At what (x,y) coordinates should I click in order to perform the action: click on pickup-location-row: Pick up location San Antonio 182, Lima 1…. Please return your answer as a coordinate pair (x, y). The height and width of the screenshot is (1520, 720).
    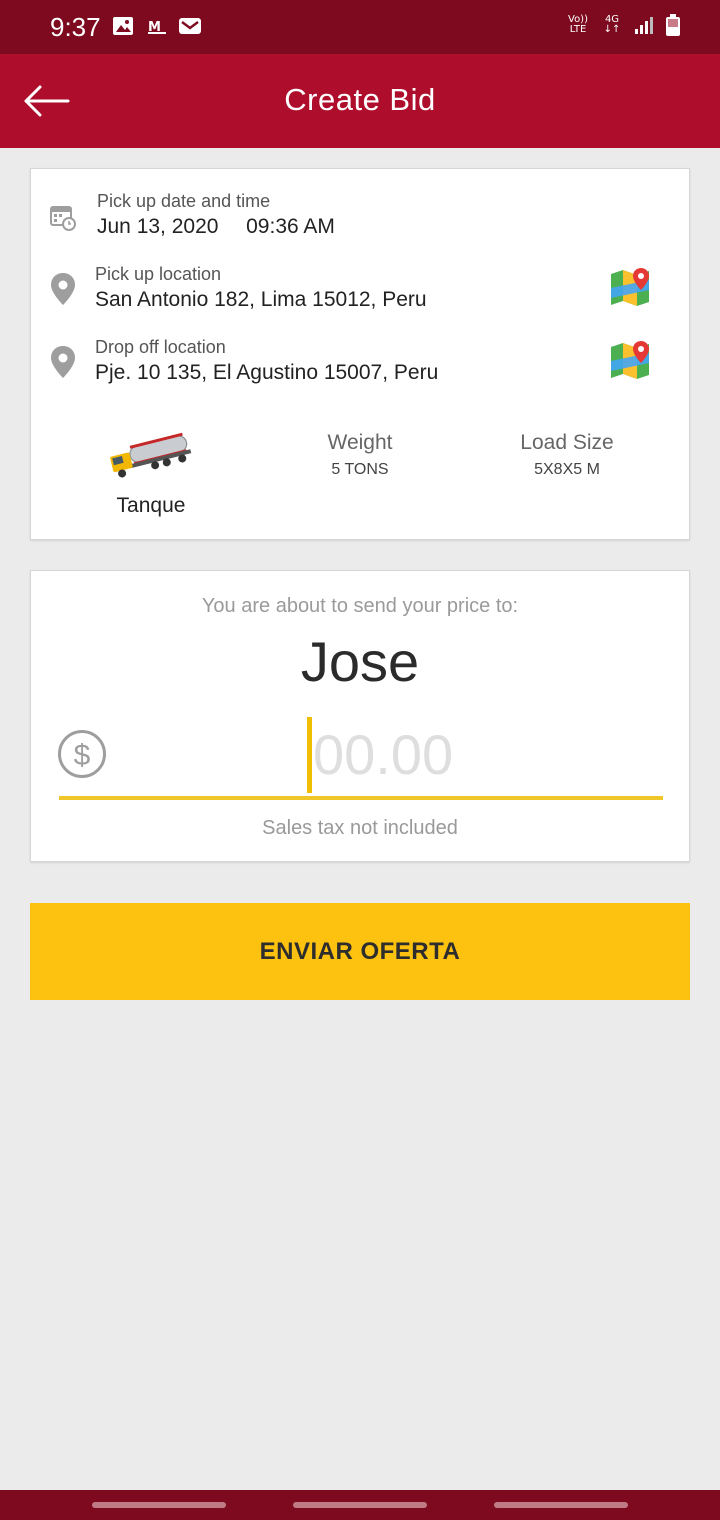
    Looking at the image, I should click on (361, 294).